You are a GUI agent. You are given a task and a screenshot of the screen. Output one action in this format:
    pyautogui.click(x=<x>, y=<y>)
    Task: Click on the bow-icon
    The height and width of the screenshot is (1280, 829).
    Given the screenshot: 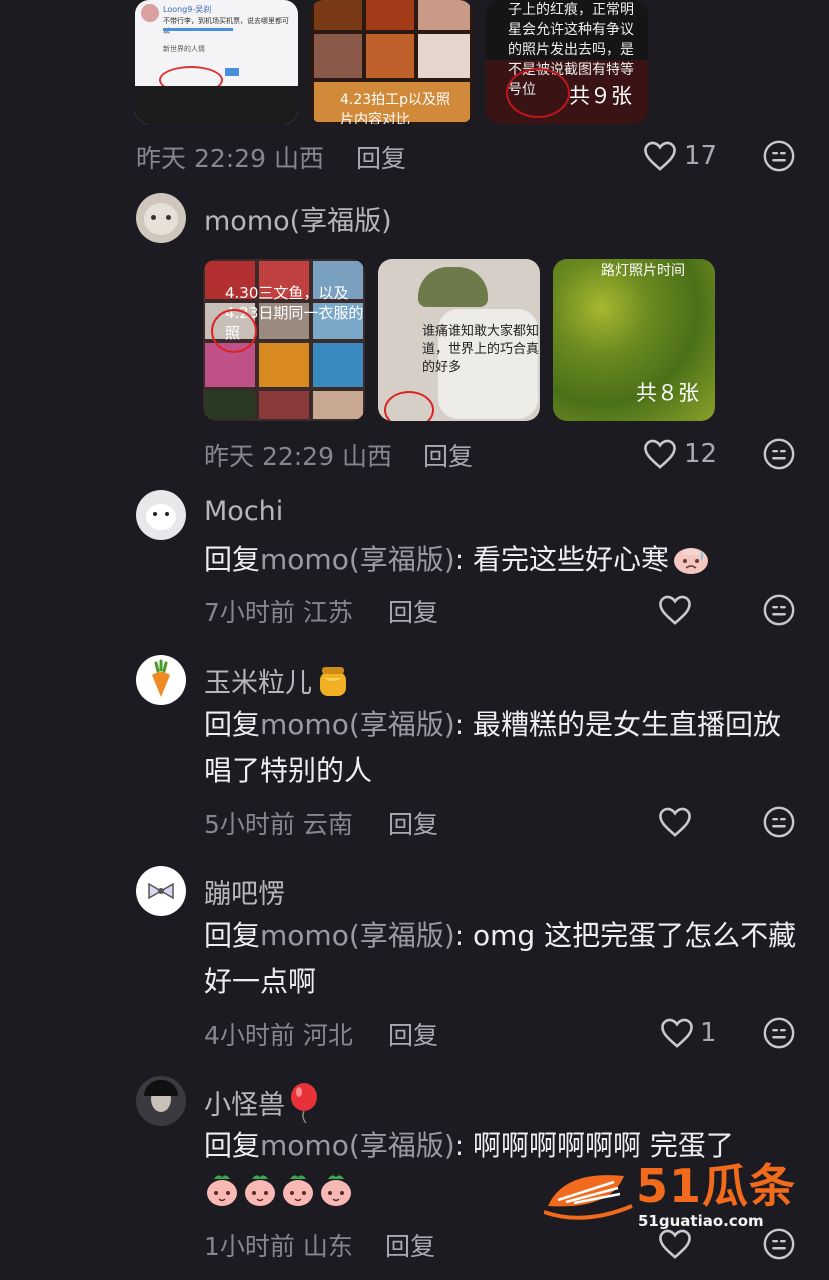 What is the action you would take?
    pyautogui.click(x=161, y=891)
    